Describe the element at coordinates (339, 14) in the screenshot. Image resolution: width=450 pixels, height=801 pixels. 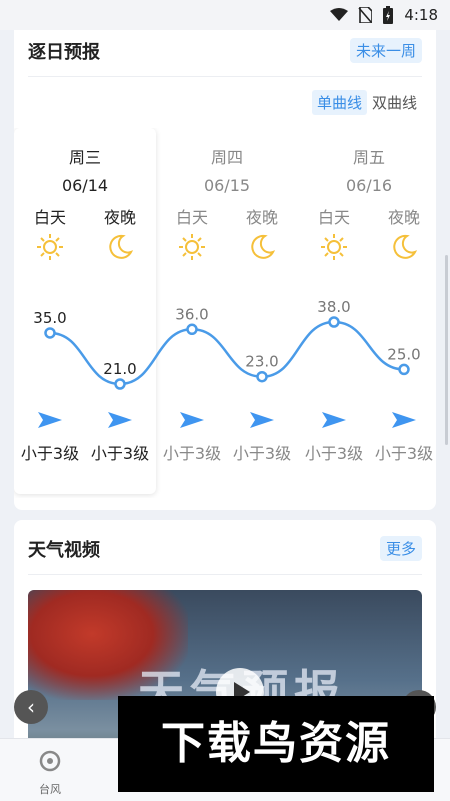
I see `wifi-icon` at that location.